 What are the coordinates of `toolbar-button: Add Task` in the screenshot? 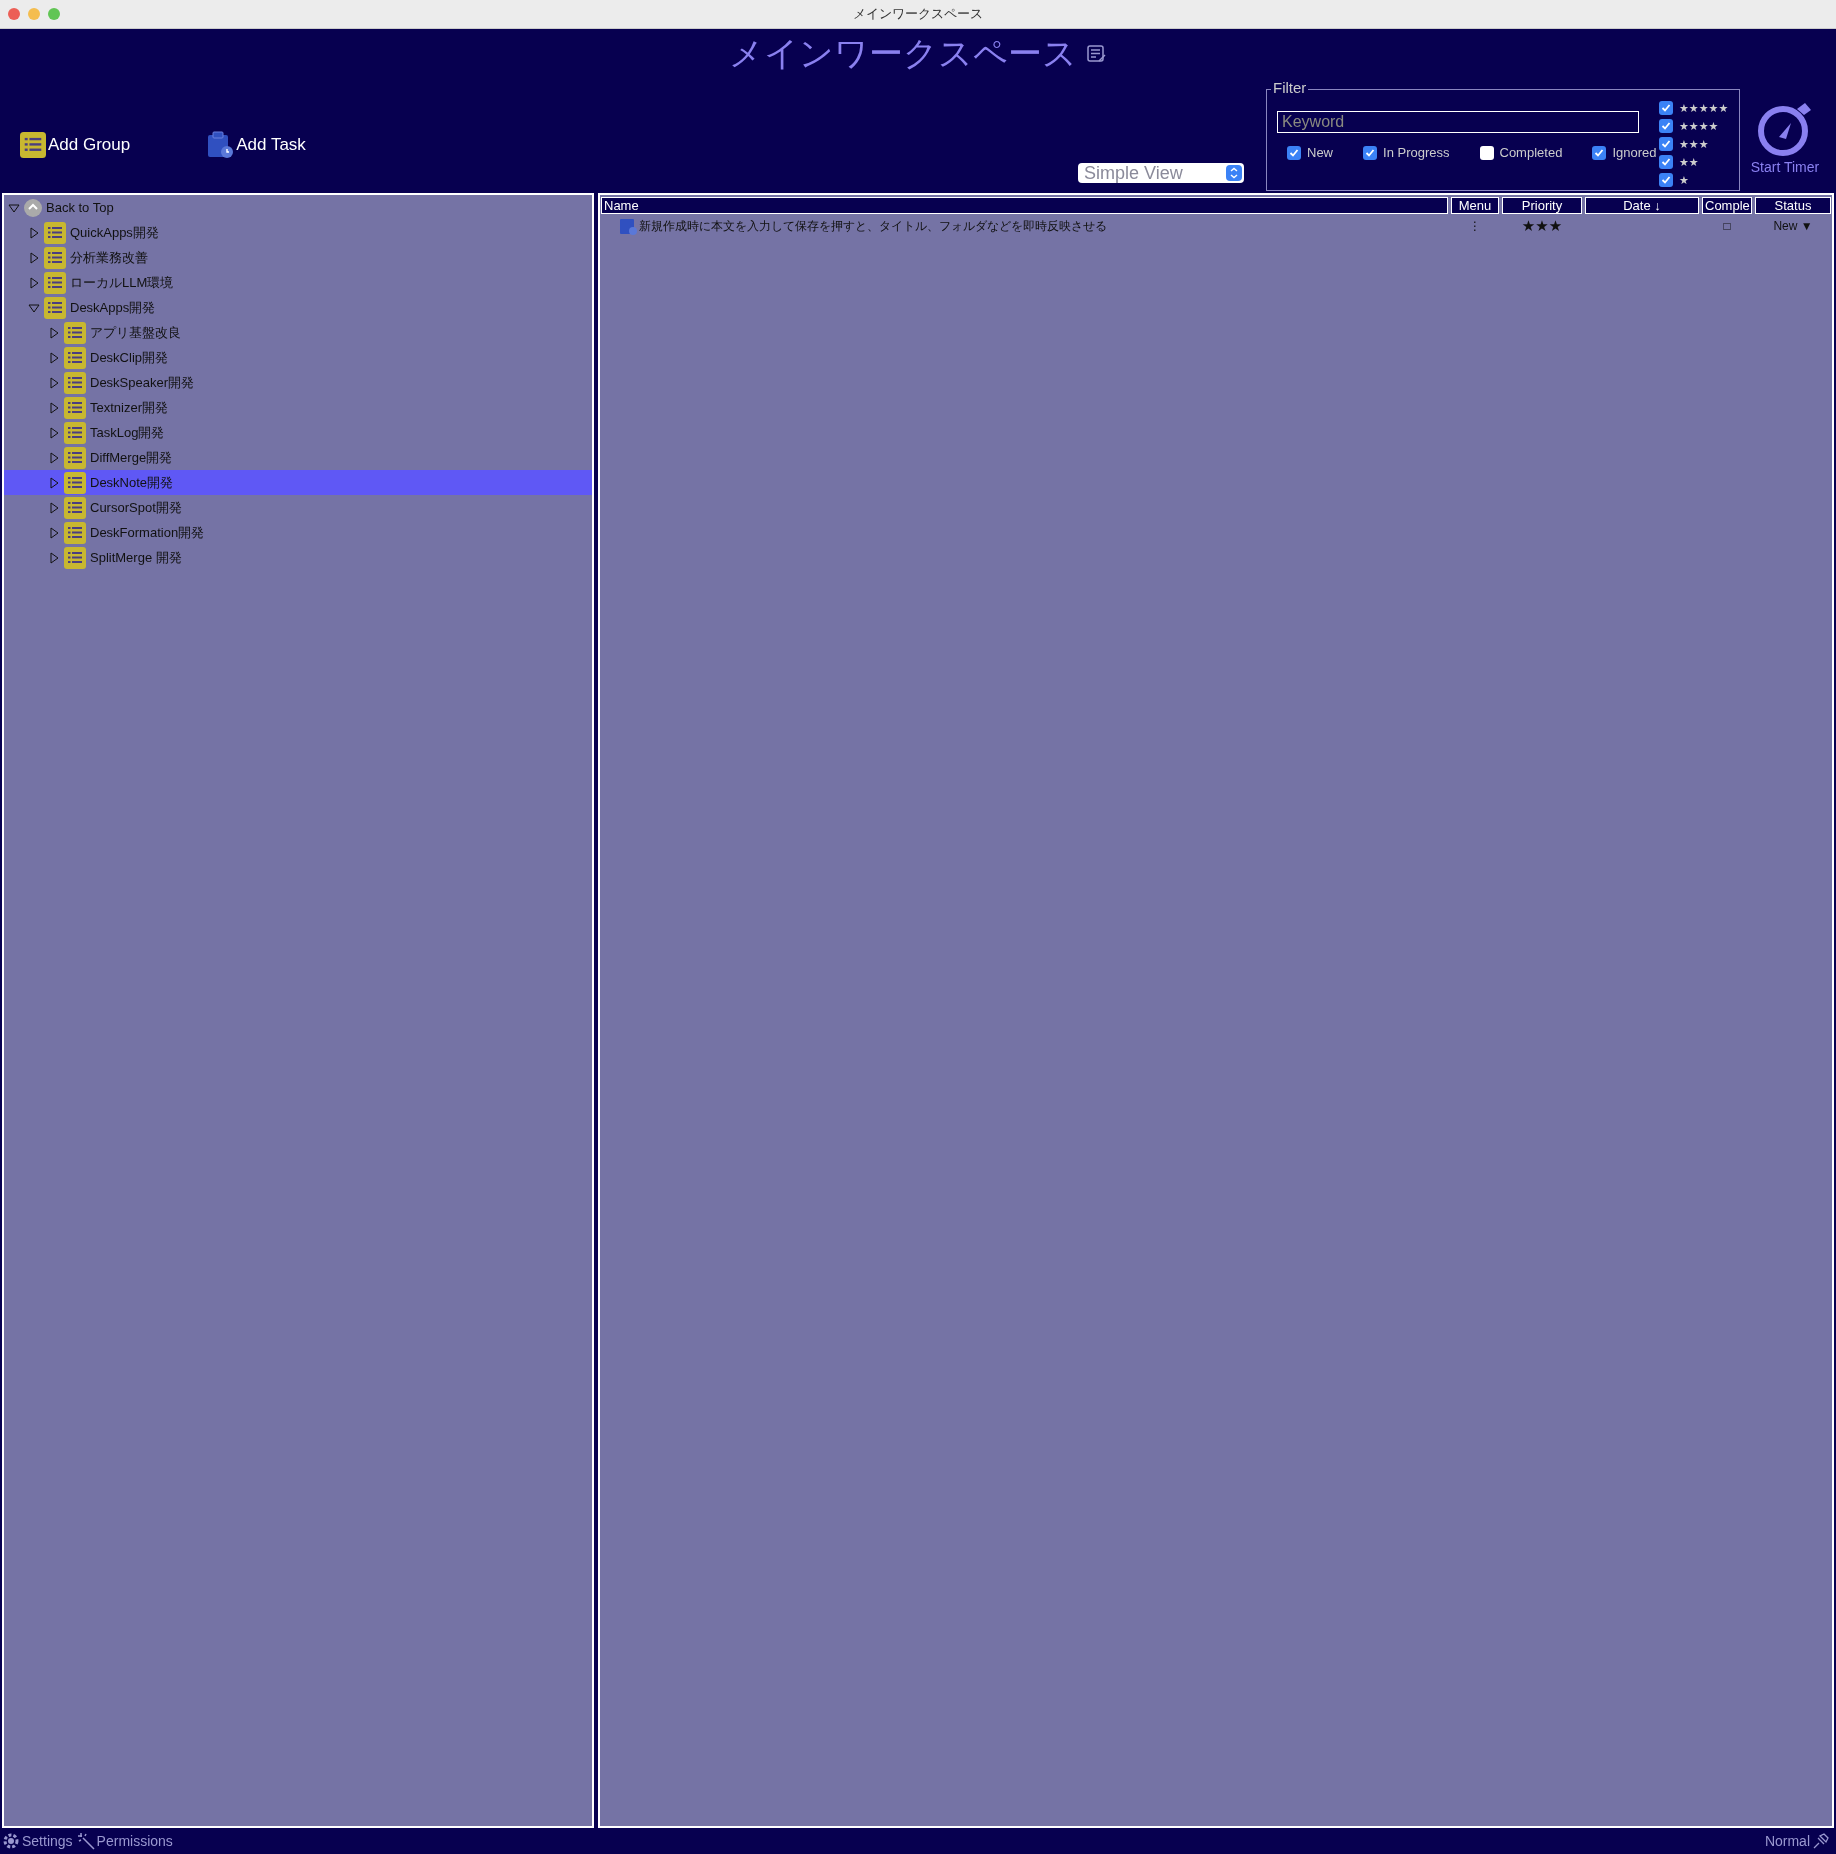 It's located at (256, 145).